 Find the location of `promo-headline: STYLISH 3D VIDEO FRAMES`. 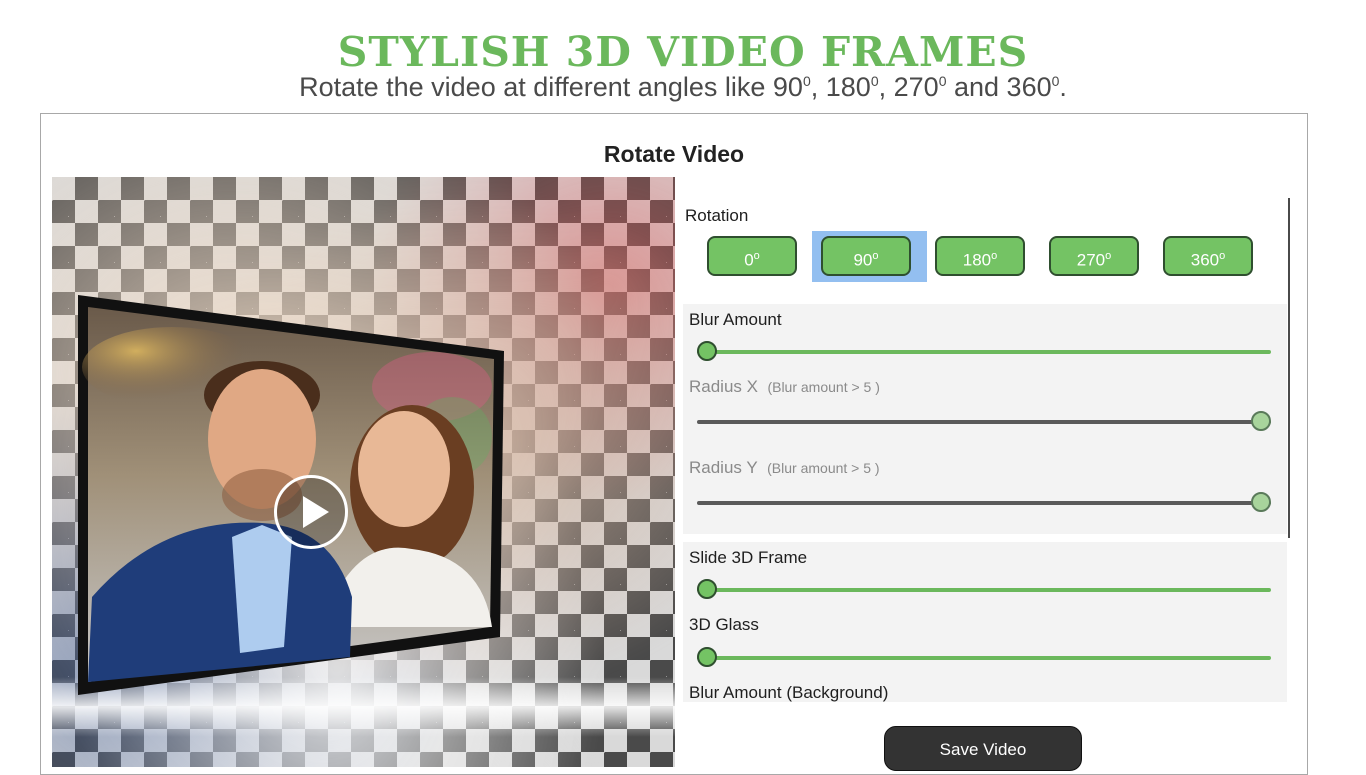

promo-headline: STYLISH 3D VIDEO FRAMES is located at coordinates (683, 52).